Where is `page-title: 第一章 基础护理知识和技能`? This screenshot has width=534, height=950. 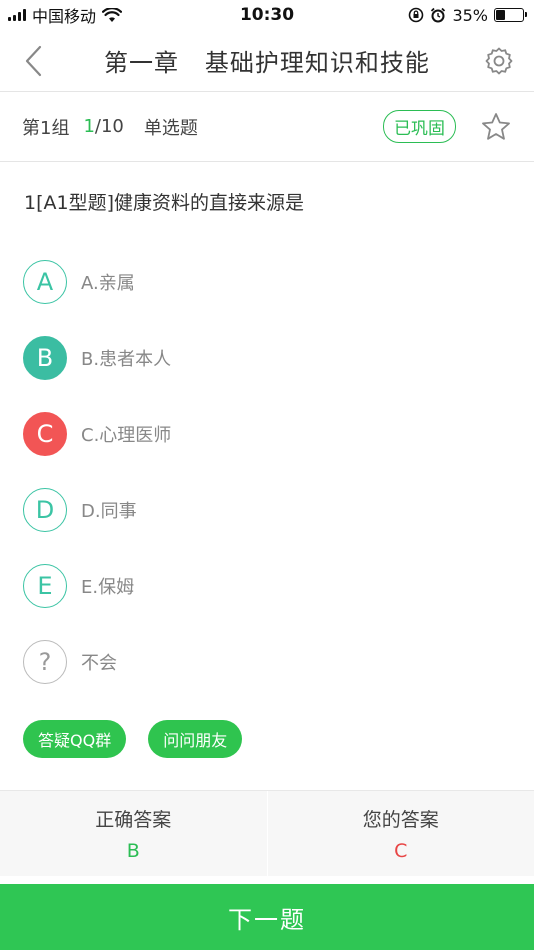
page-title: 第一章 基础护理知识和技能 is located at coordinates (267, 63).